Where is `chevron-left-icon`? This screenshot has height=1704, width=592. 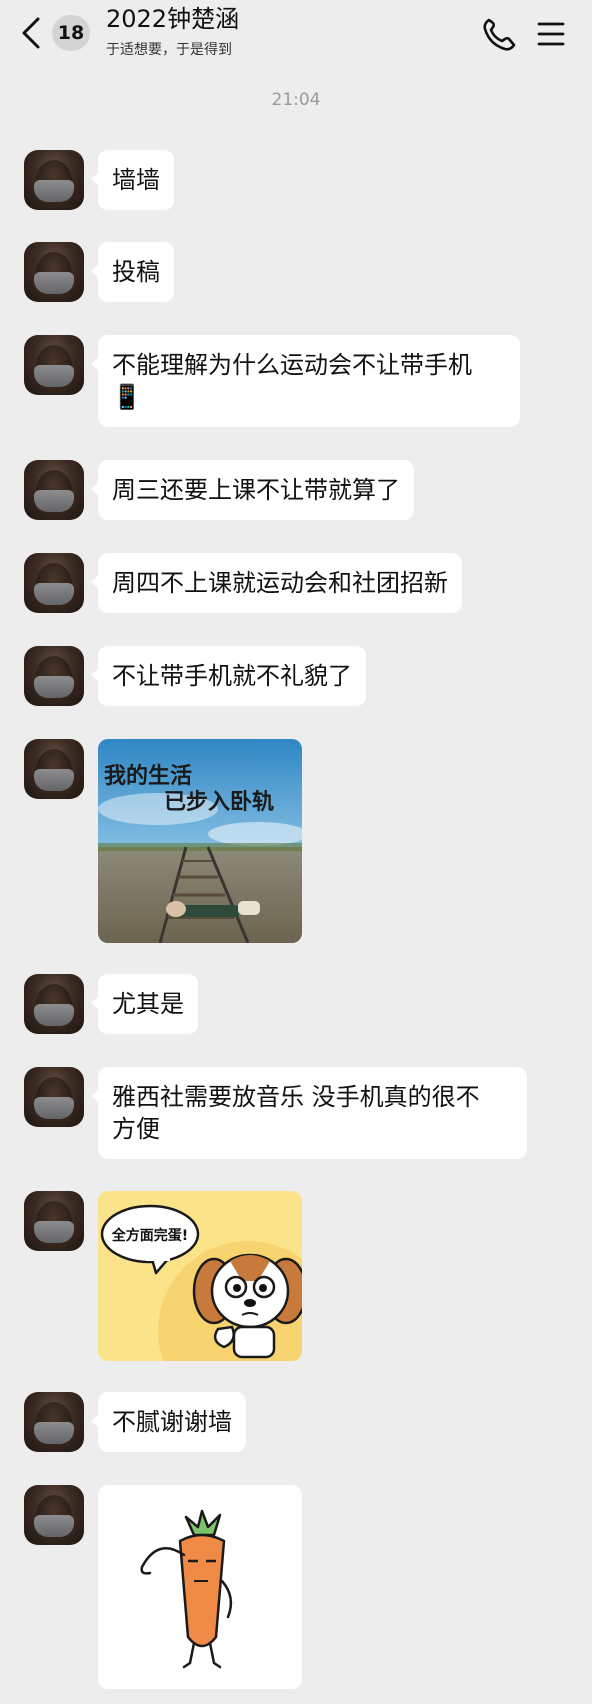
chevron-left-icon is located at coordinates (31, 33).